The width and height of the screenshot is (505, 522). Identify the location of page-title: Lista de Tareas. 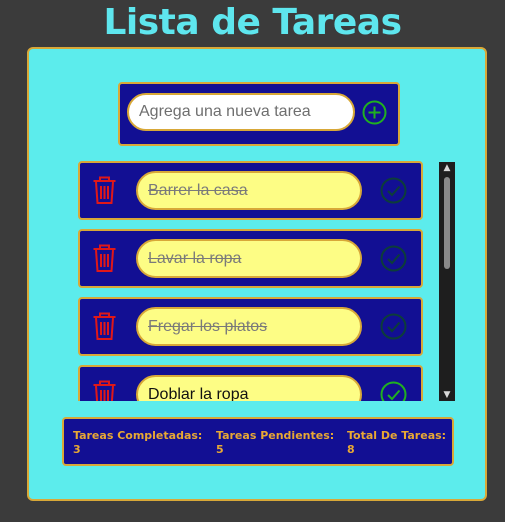
(252, 22).